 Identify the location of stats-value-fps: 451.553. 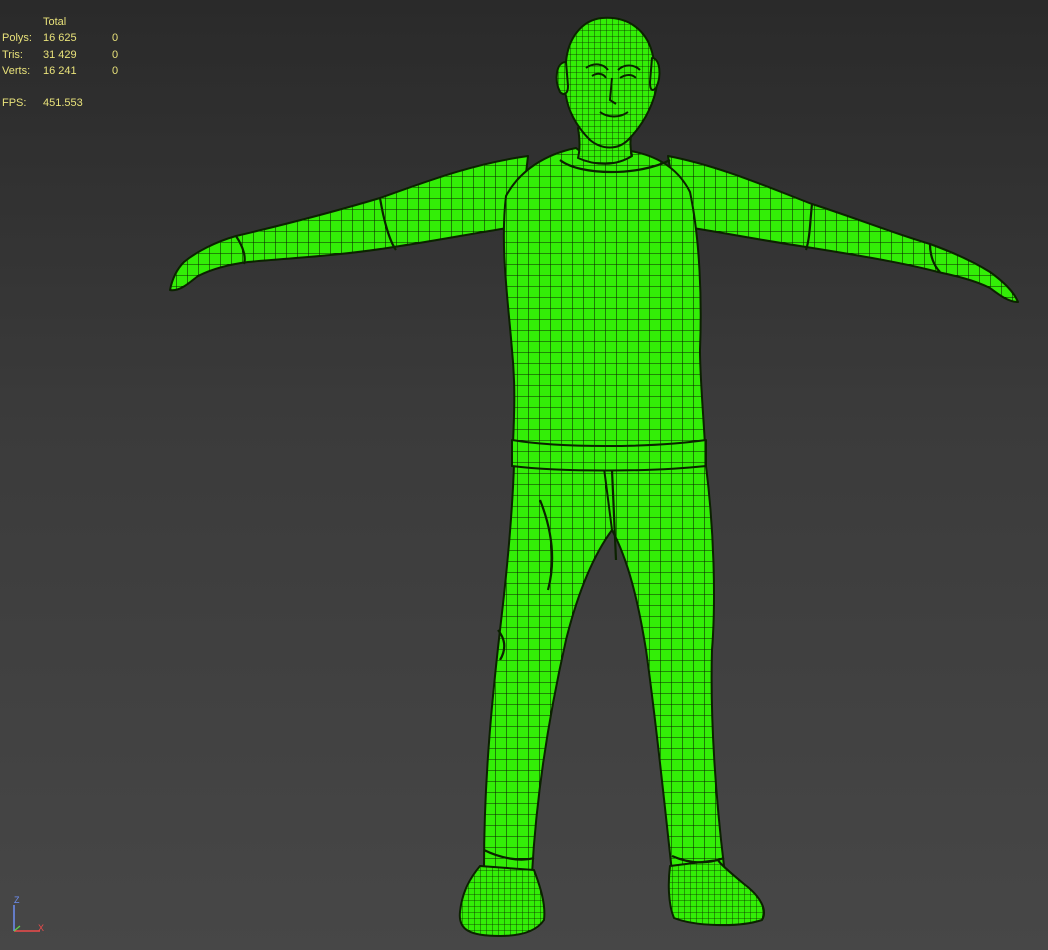
(63, 103).